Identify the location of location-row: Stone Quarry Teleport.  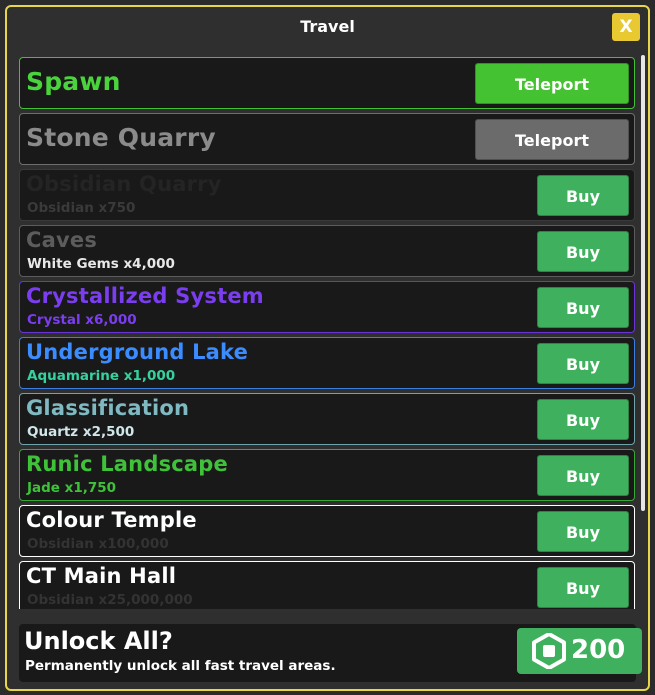
(327, 139).